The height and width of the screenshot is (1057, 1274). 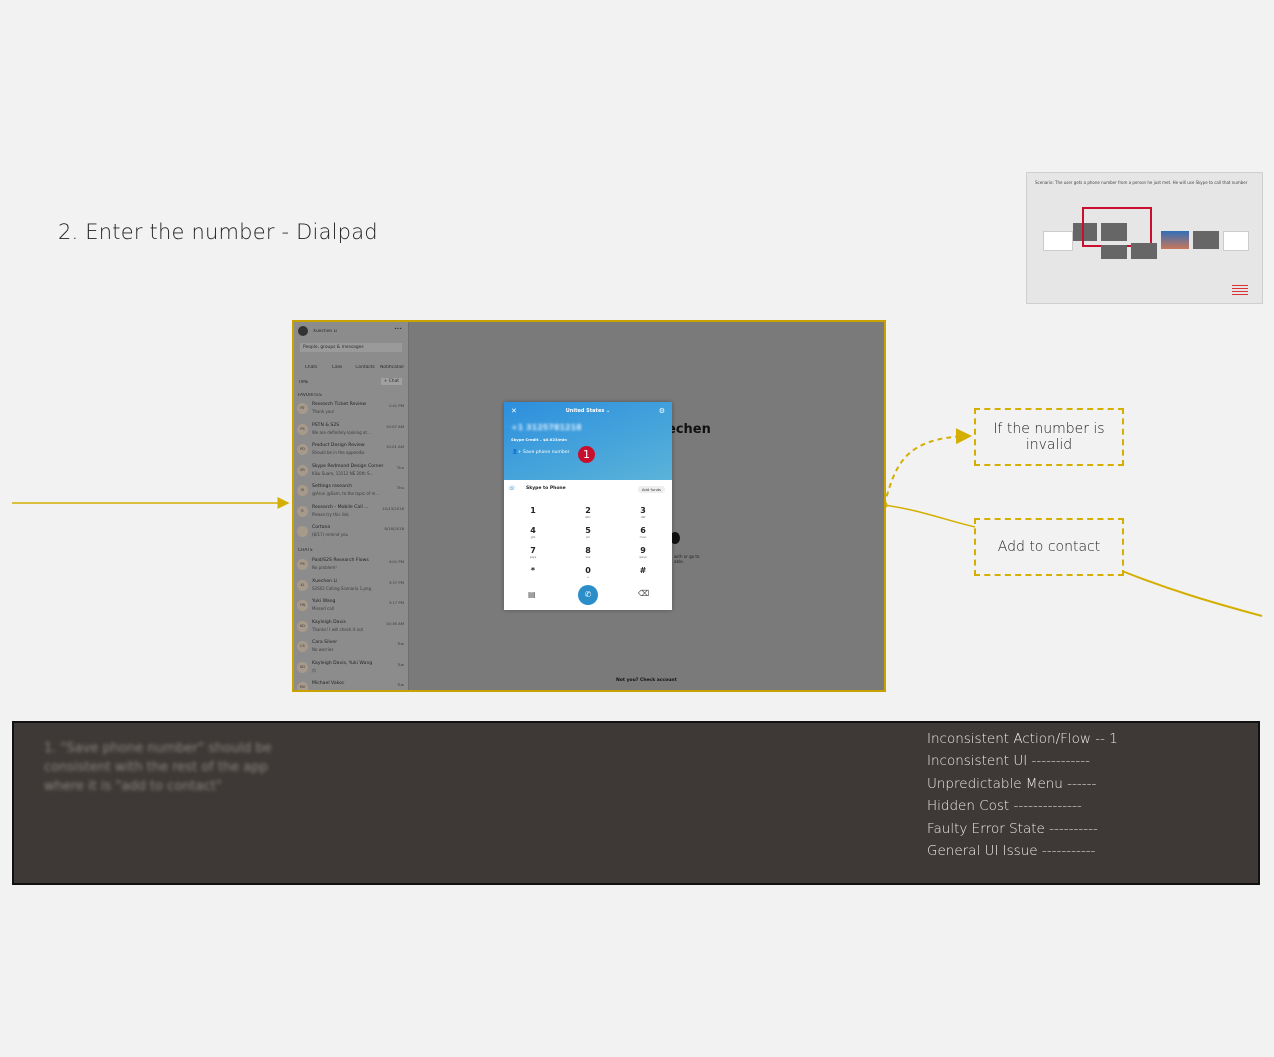 I want to click on dialpad-key-hash: #, so click(x=643, y=570).